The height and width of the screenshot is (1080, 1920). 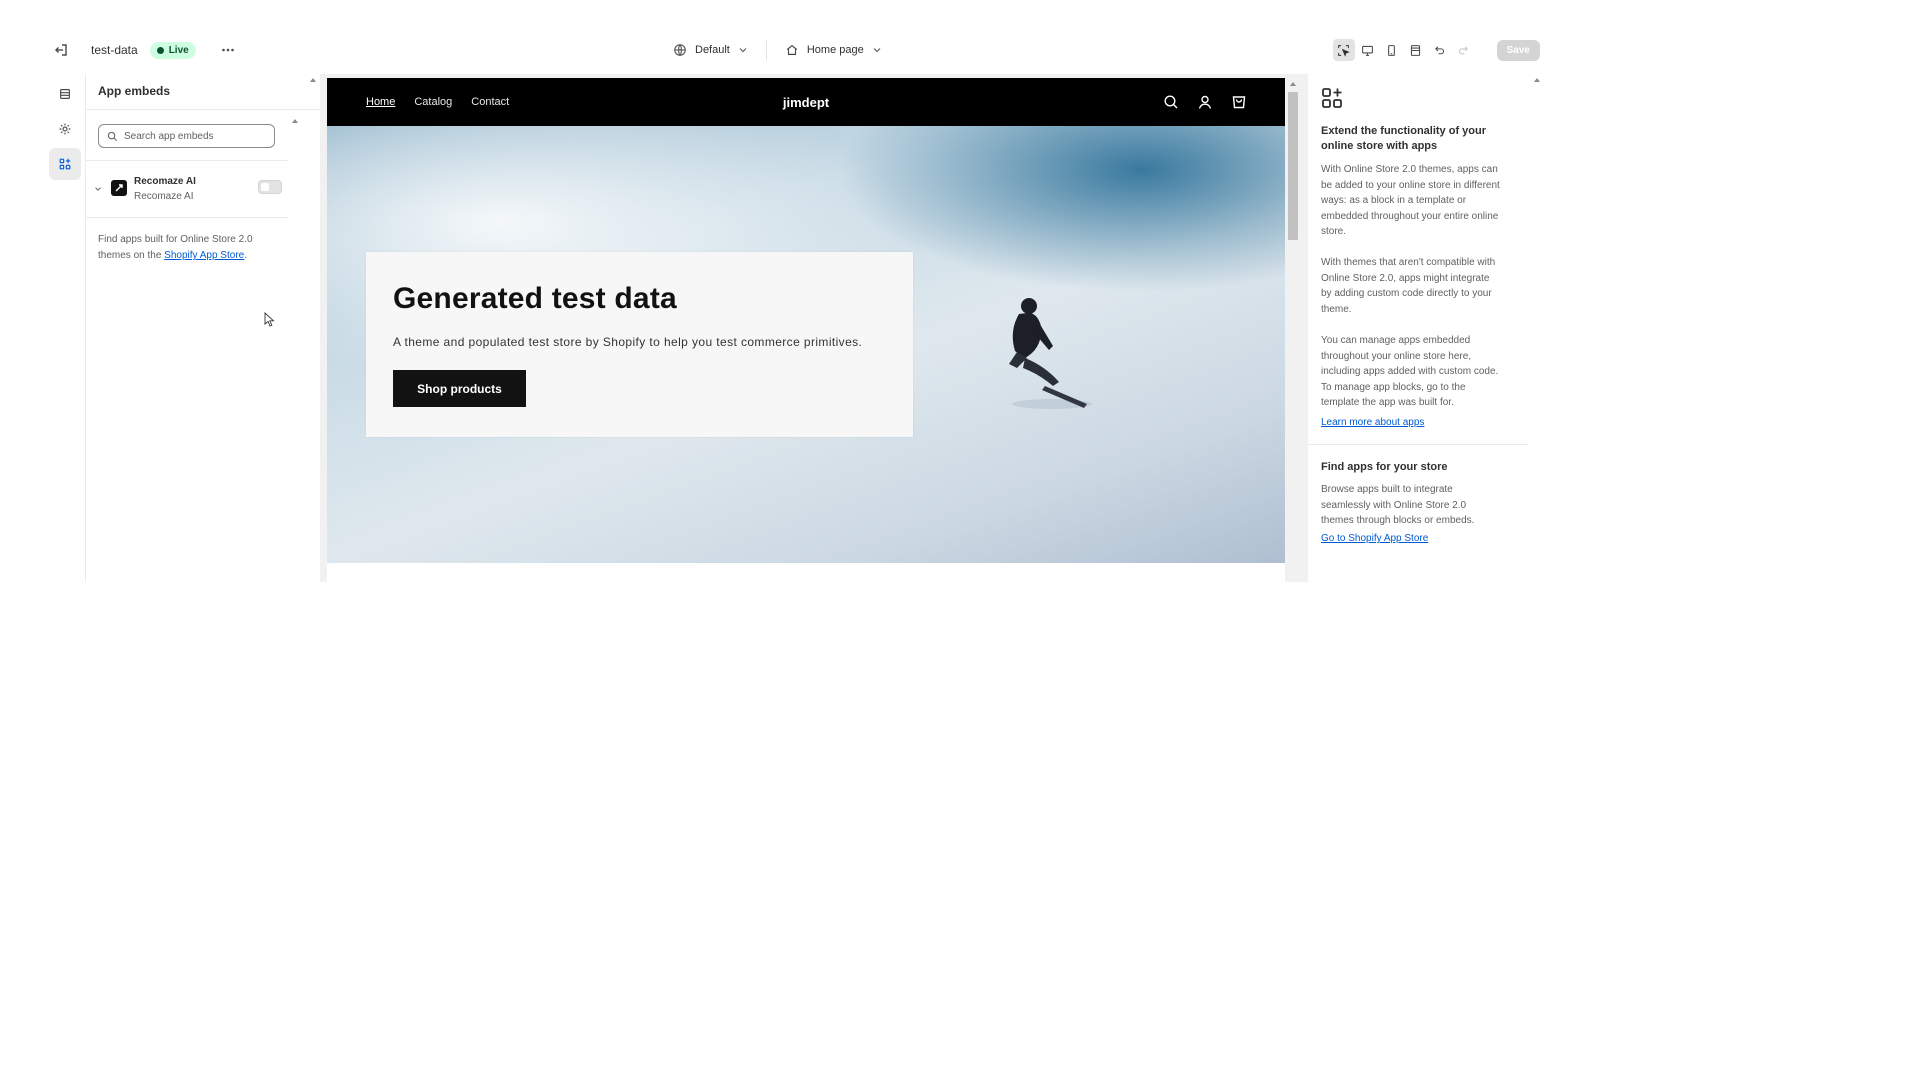 What do you see at coordinates (1293, 84) in the screenshot?
I see `scroll-up-arrow` at bounding box center [1293, 84].